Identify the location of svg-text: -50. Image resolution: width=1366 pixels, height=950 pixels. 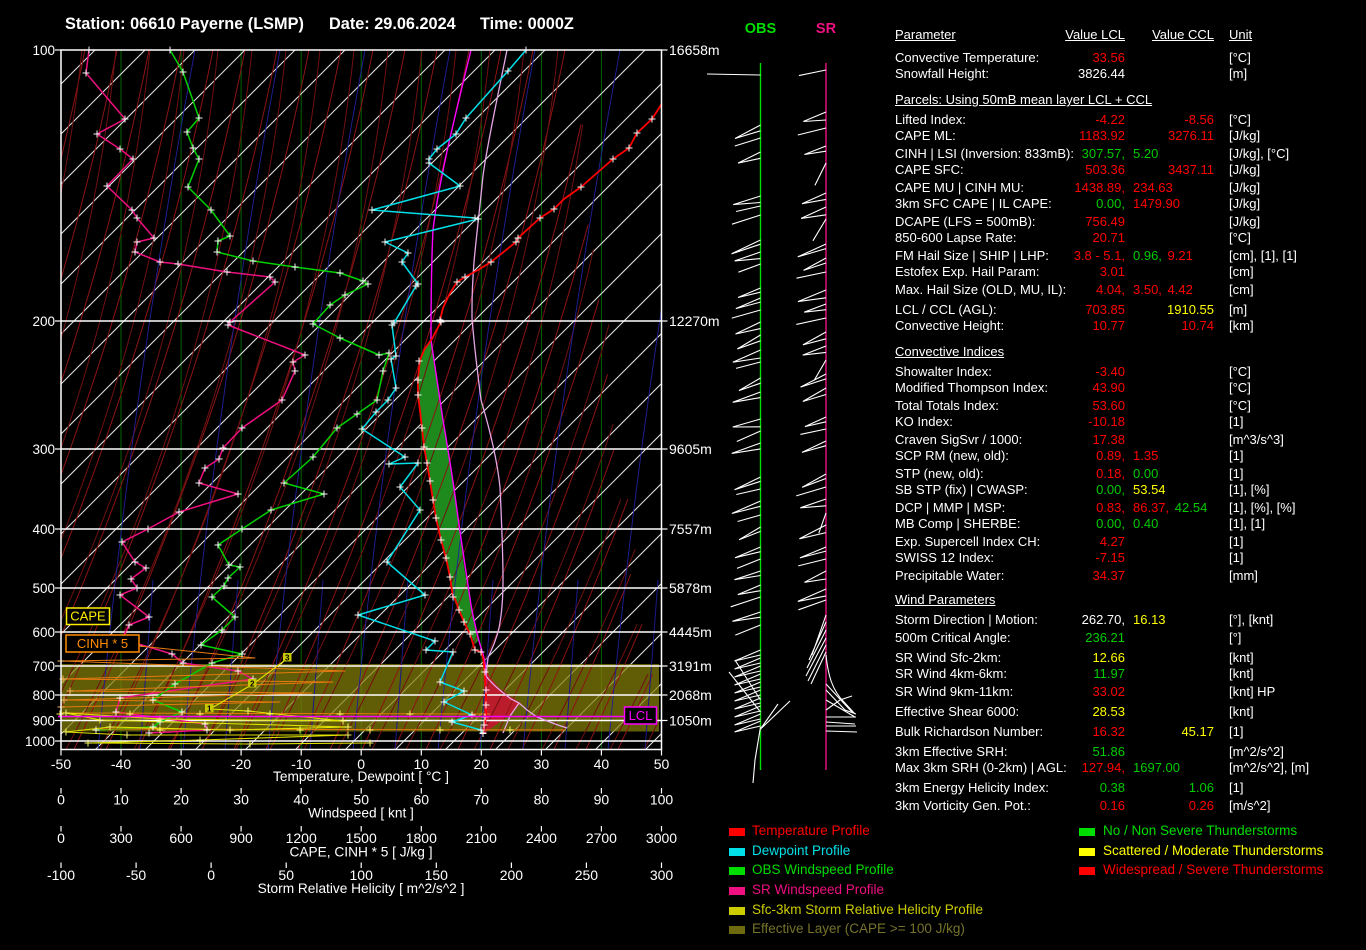
(136, 875).